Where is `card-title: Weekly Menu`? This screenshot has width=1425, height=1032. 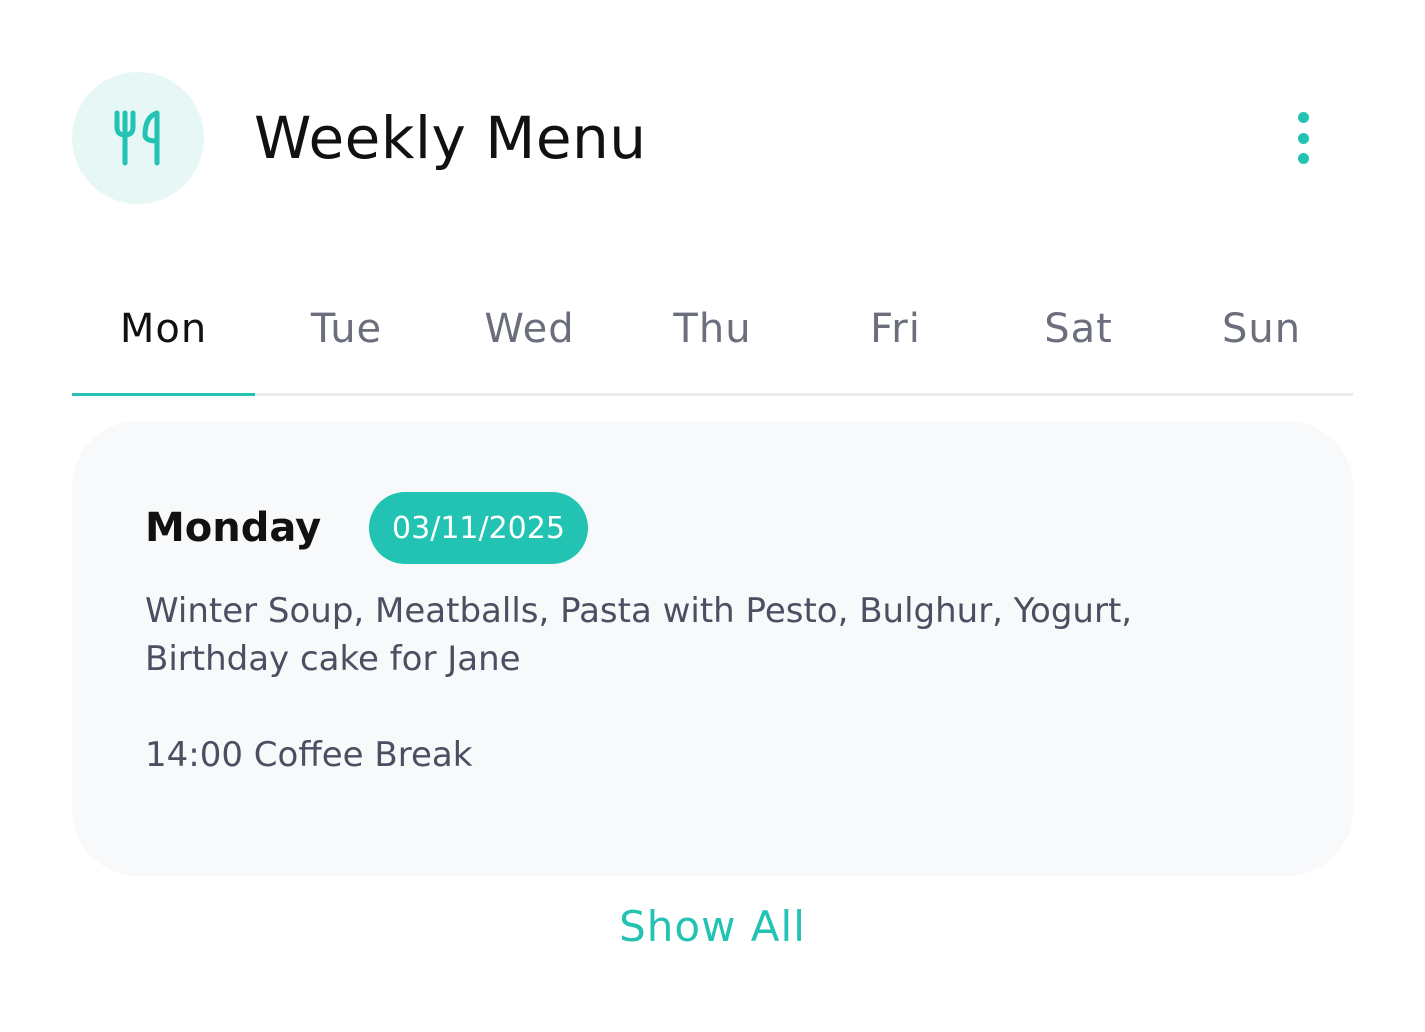
card-title: Weekly Menu is located at coordinates (450, 138).